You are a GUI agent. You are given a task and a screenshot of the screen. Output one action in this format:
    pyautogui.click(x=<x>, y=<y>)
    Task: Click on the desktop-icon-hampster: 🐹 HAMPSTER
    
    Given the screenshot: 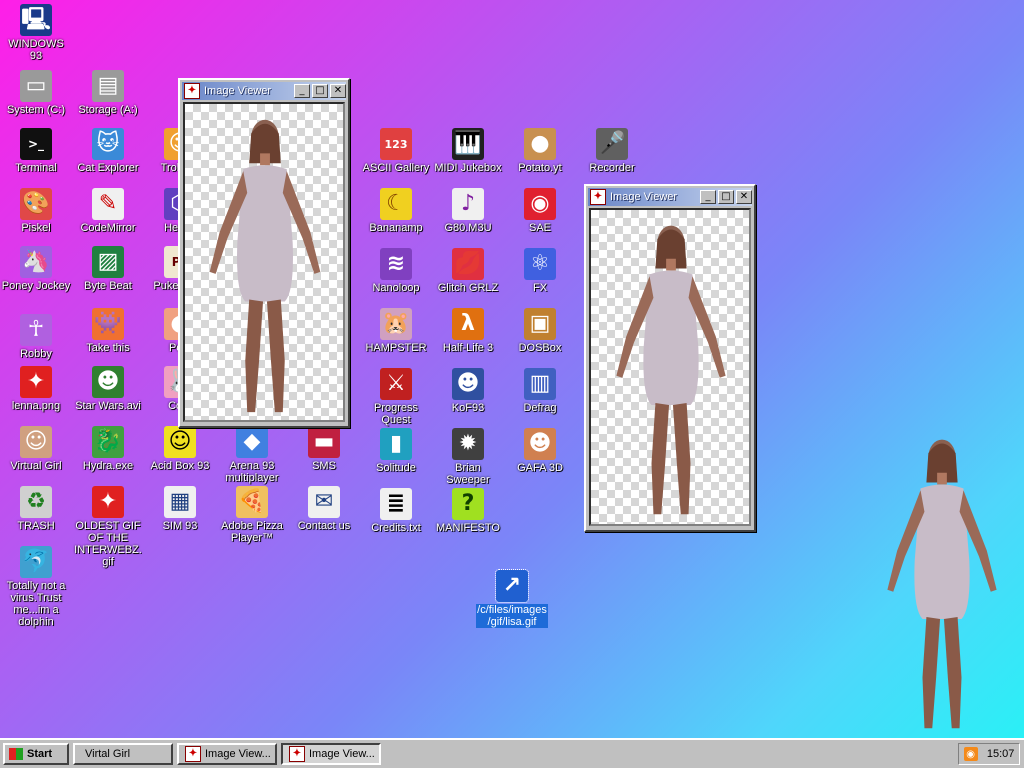 What is the action you would take?
    pyautogui.click(x=396, y=331)
    